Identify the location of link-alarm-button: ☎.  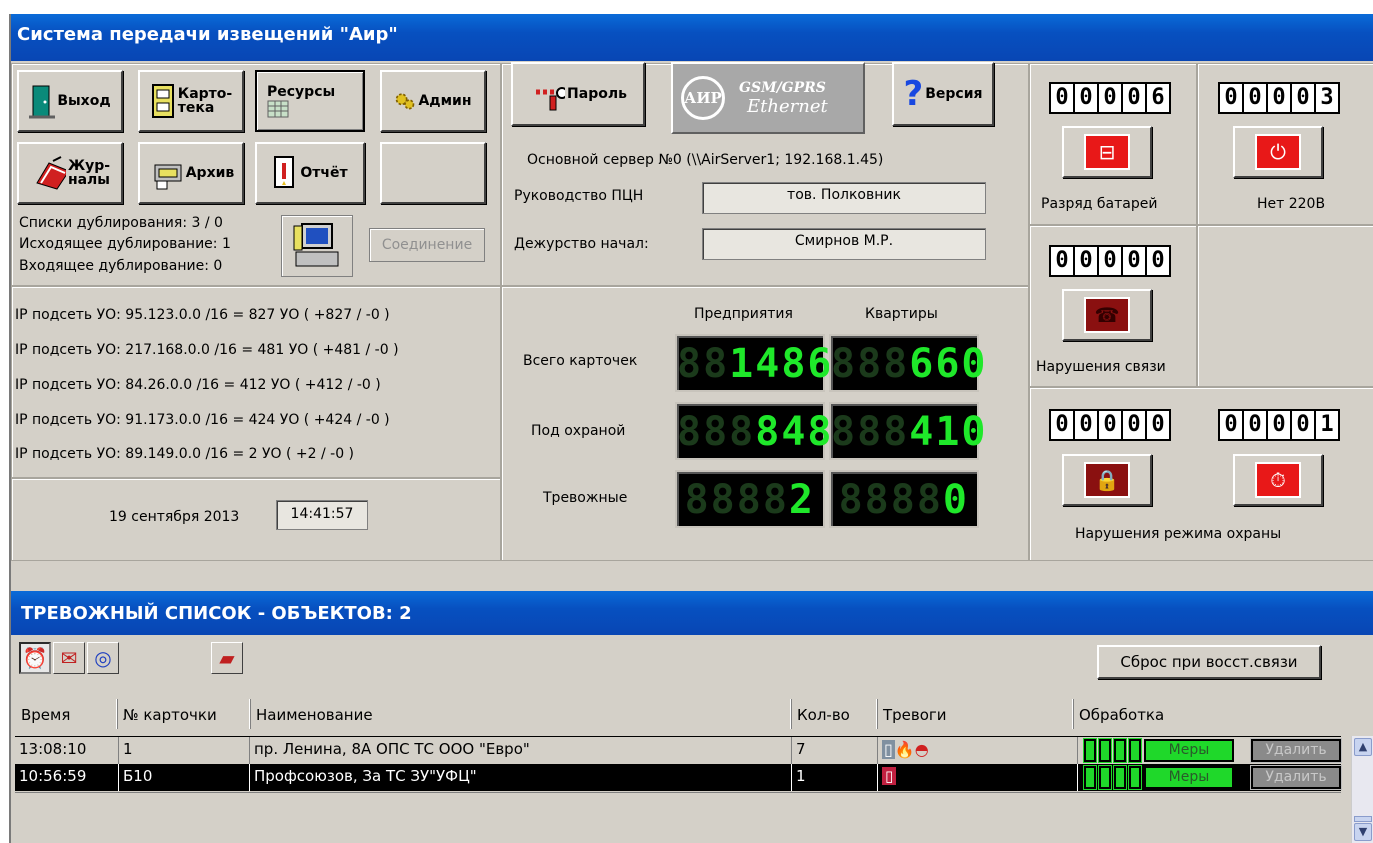
(1107, 315).